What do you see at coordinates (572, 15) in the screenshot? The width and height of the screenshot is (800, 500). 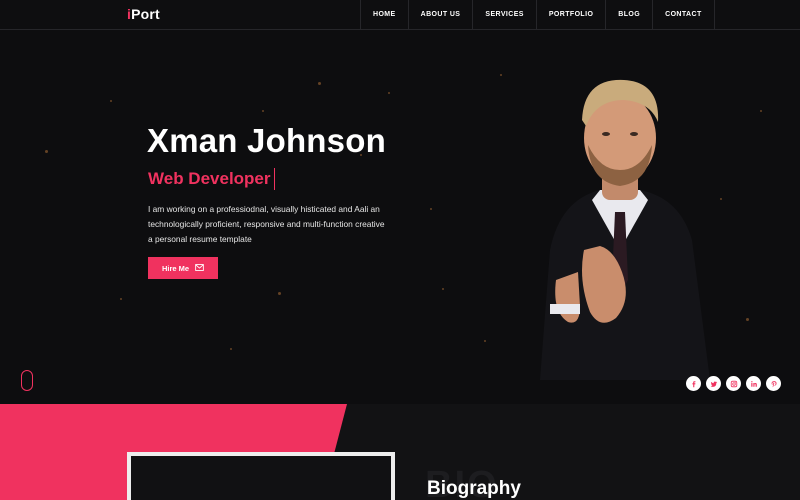 I see `nav-item-portfolio: PORTFOLIO` at bounding box center [572, 15].